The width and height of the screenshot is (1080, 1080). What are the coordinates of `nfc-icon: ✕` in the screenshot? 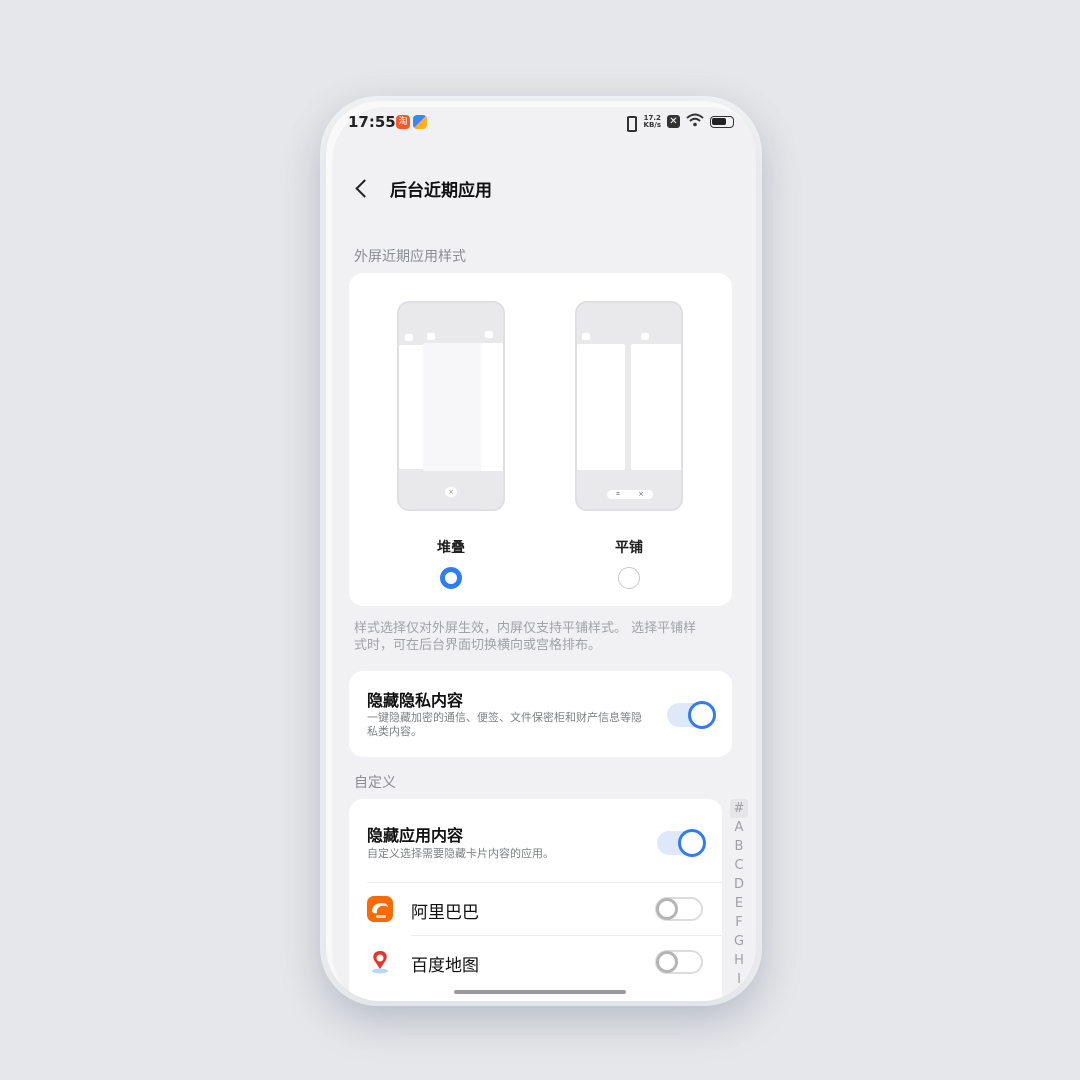 It's located at (673, 121).